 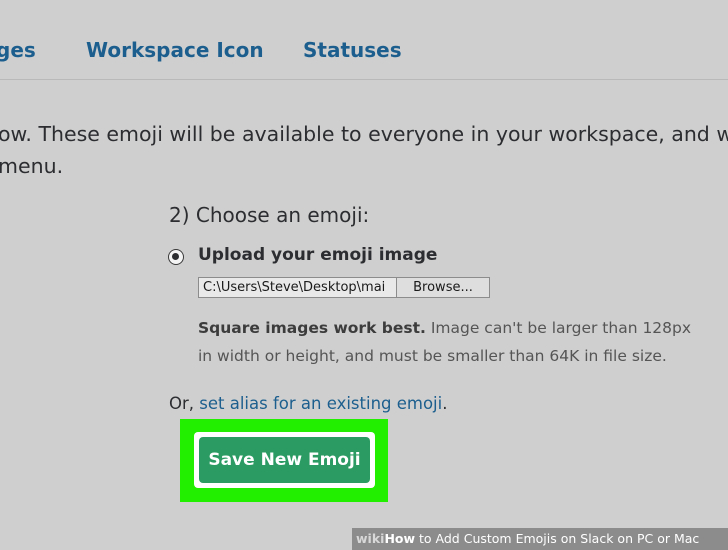 What do you see at coordinates (400, 538) in the screenshot?
I see `watermark-how: How` at bounding box center [400, 538].